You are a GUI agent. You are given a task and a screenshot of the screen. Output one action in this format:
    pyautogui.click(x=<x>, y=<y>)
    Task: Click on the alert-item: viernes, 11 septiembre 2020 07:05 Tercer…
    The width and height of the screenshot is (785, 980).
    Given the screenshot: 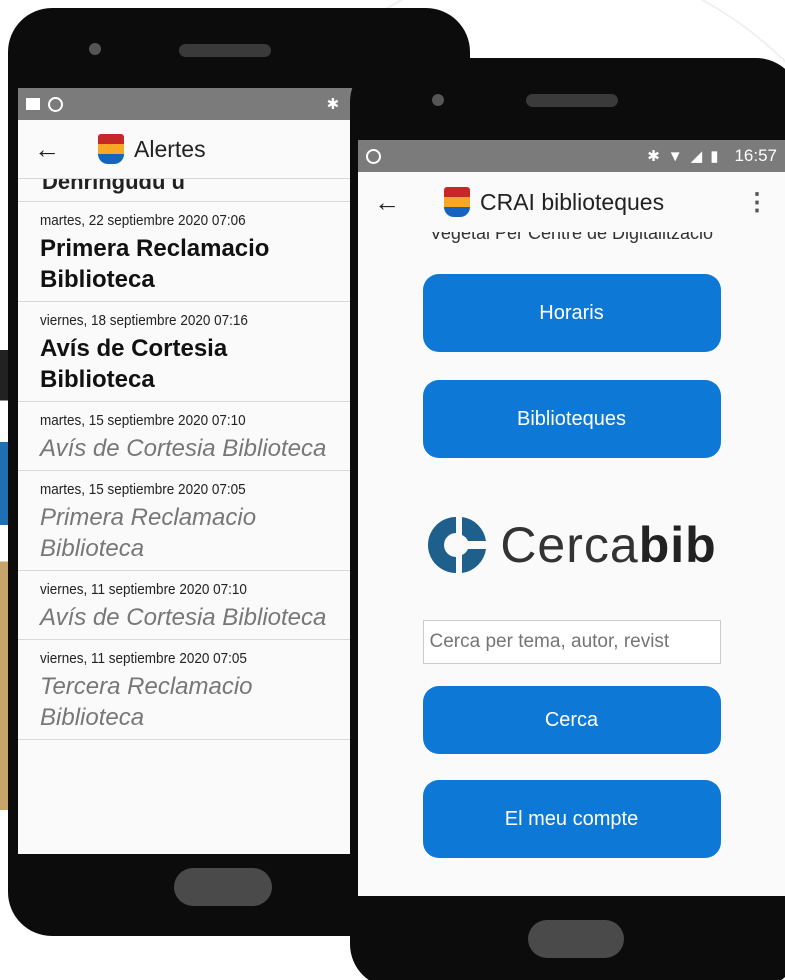 What is the action you would take?
    pyautogui.click(x=198, y=690)
    